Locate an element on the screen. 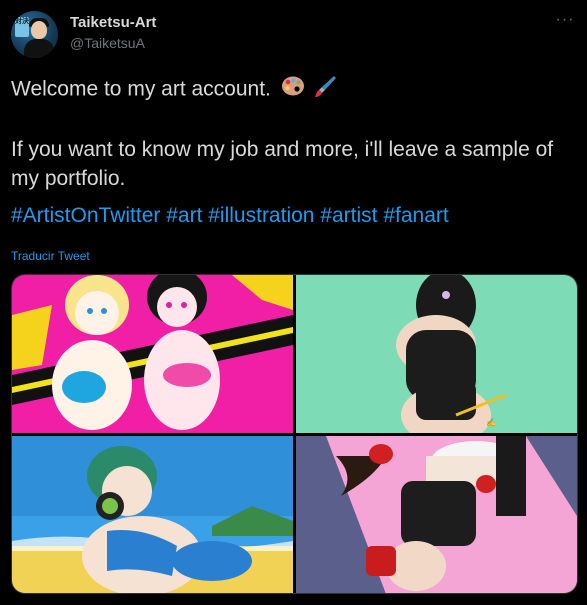  tweet-line-1-text: Welcome to my art account. is located at coordinates (141, 89).